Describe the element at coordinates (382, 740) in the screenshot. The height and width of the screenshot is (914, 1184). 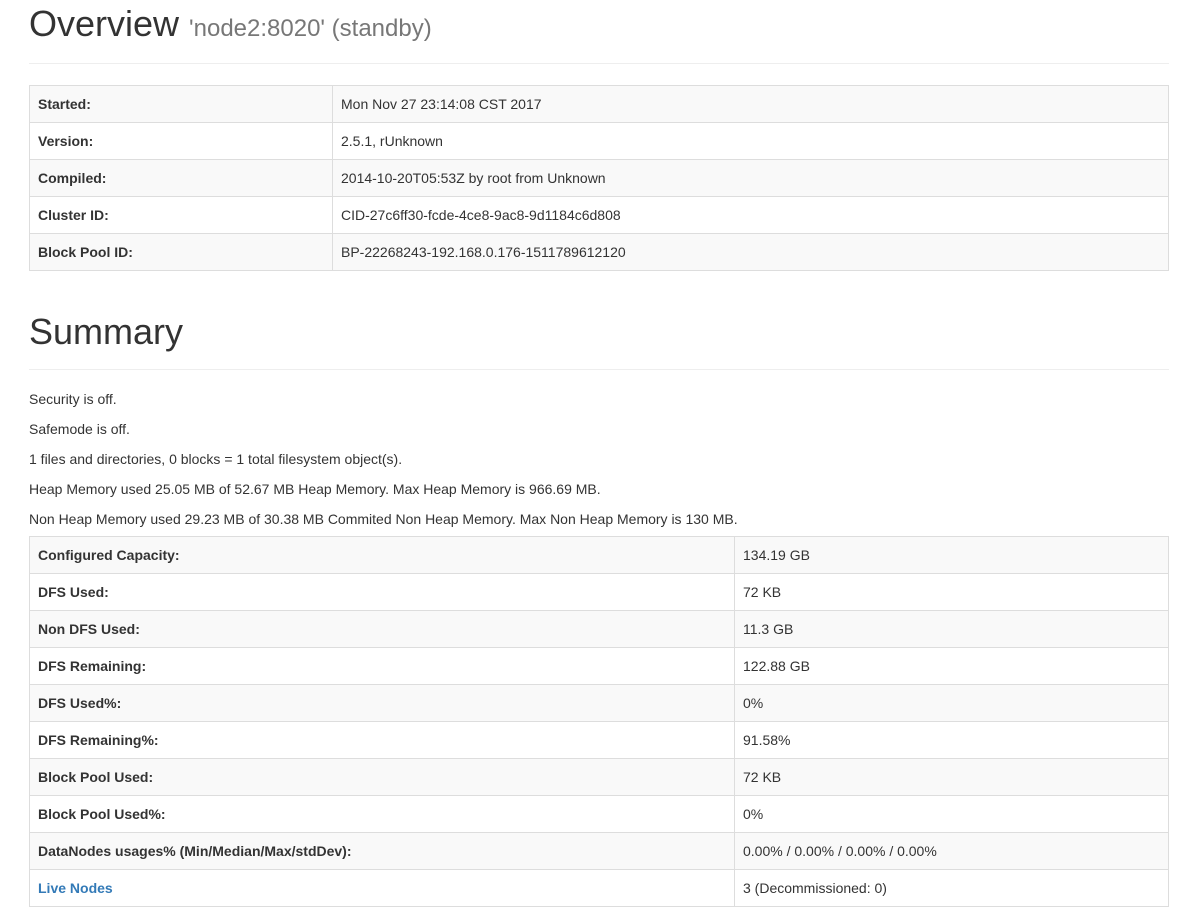
I see `dfs-remaining-percent-label: DFS Remaining%:` at that location.